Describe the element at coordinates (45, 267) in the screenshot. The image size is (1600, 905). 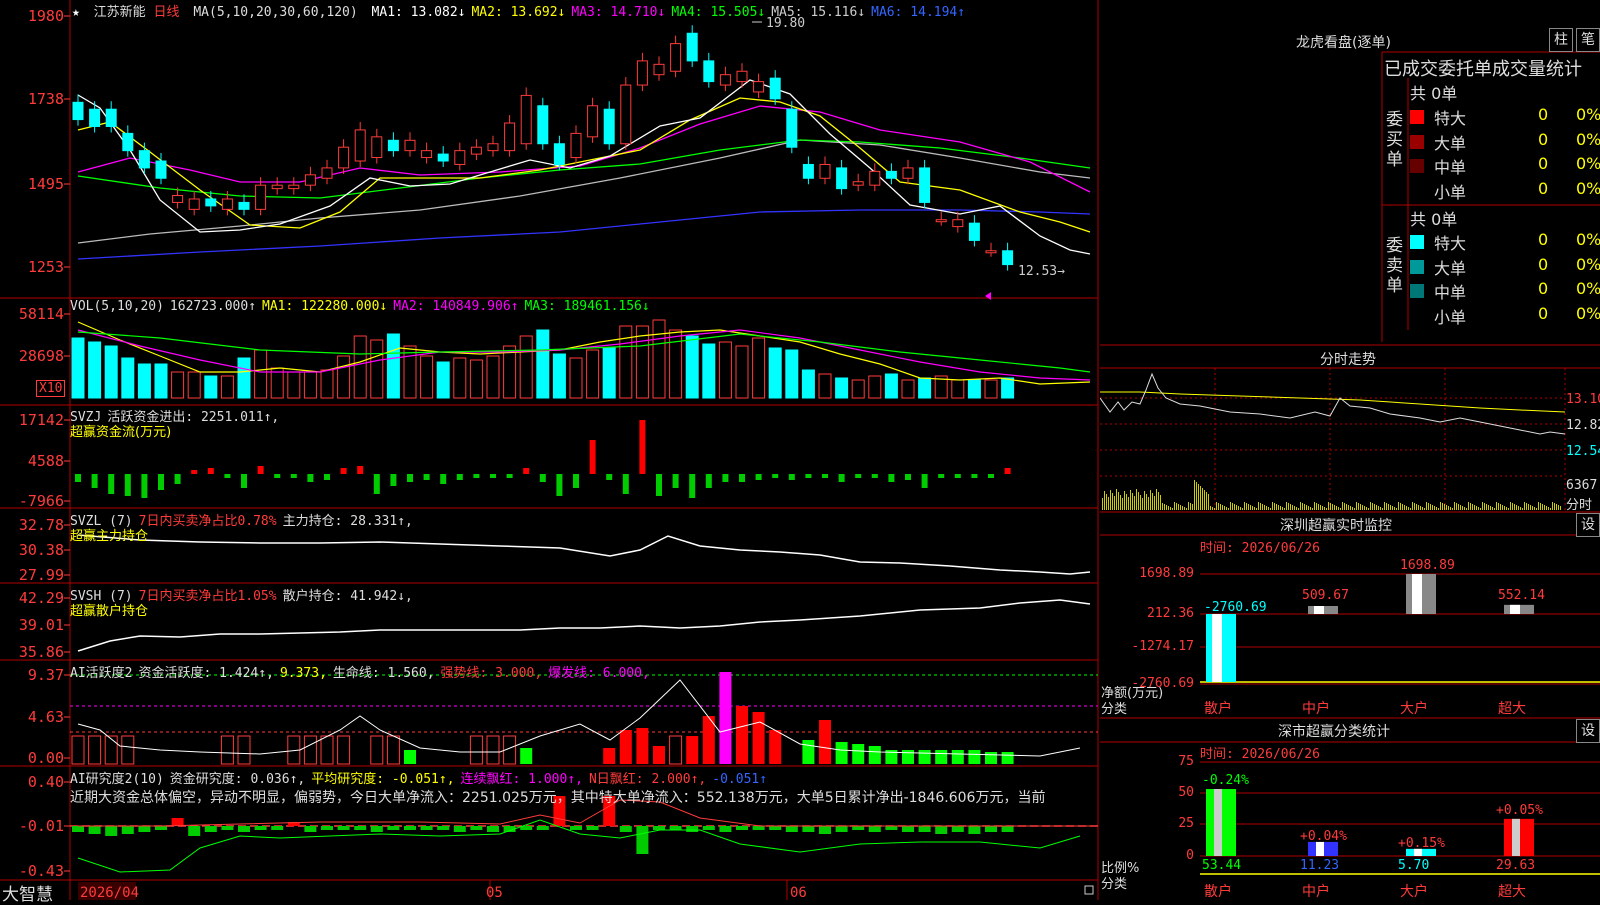
I see `price-tick-1253: 1253` at that location.